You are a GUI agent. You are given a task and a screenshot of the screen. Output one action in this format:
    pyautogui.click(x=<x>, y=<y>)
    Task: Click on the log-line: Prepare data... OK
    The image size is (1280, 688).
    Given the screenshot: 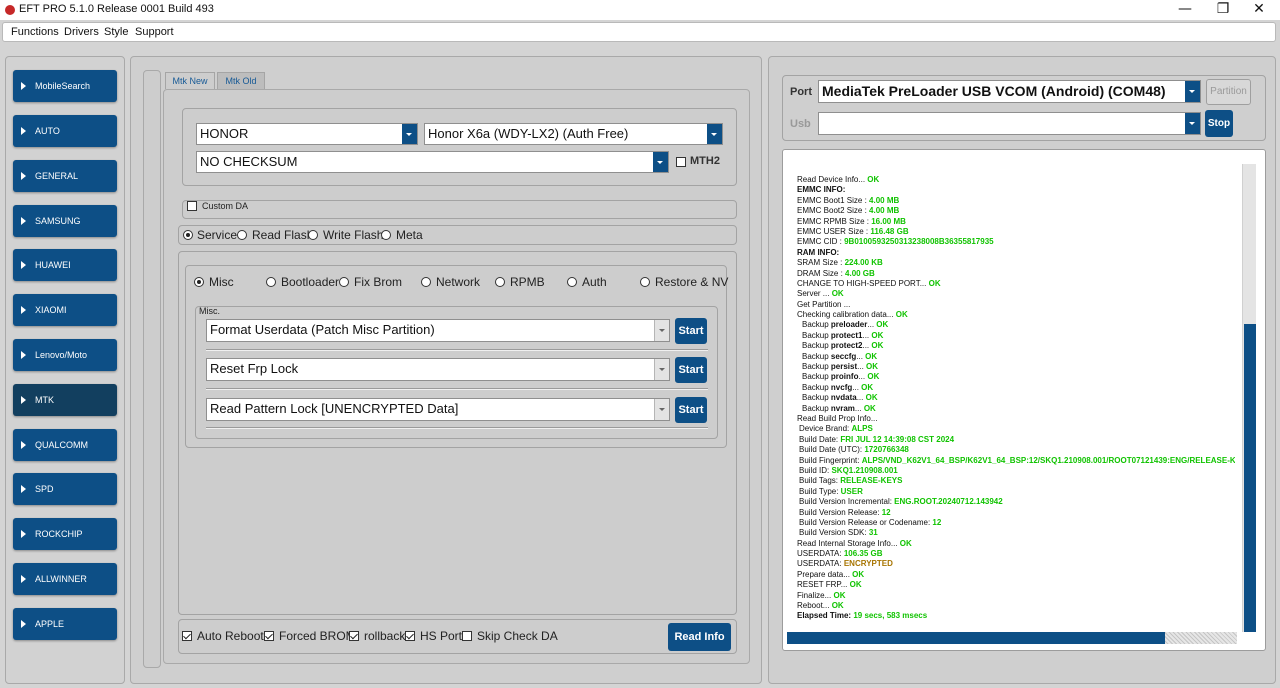 What is the action you would take?
    pyautogui.click(x=1016, y=575)
    